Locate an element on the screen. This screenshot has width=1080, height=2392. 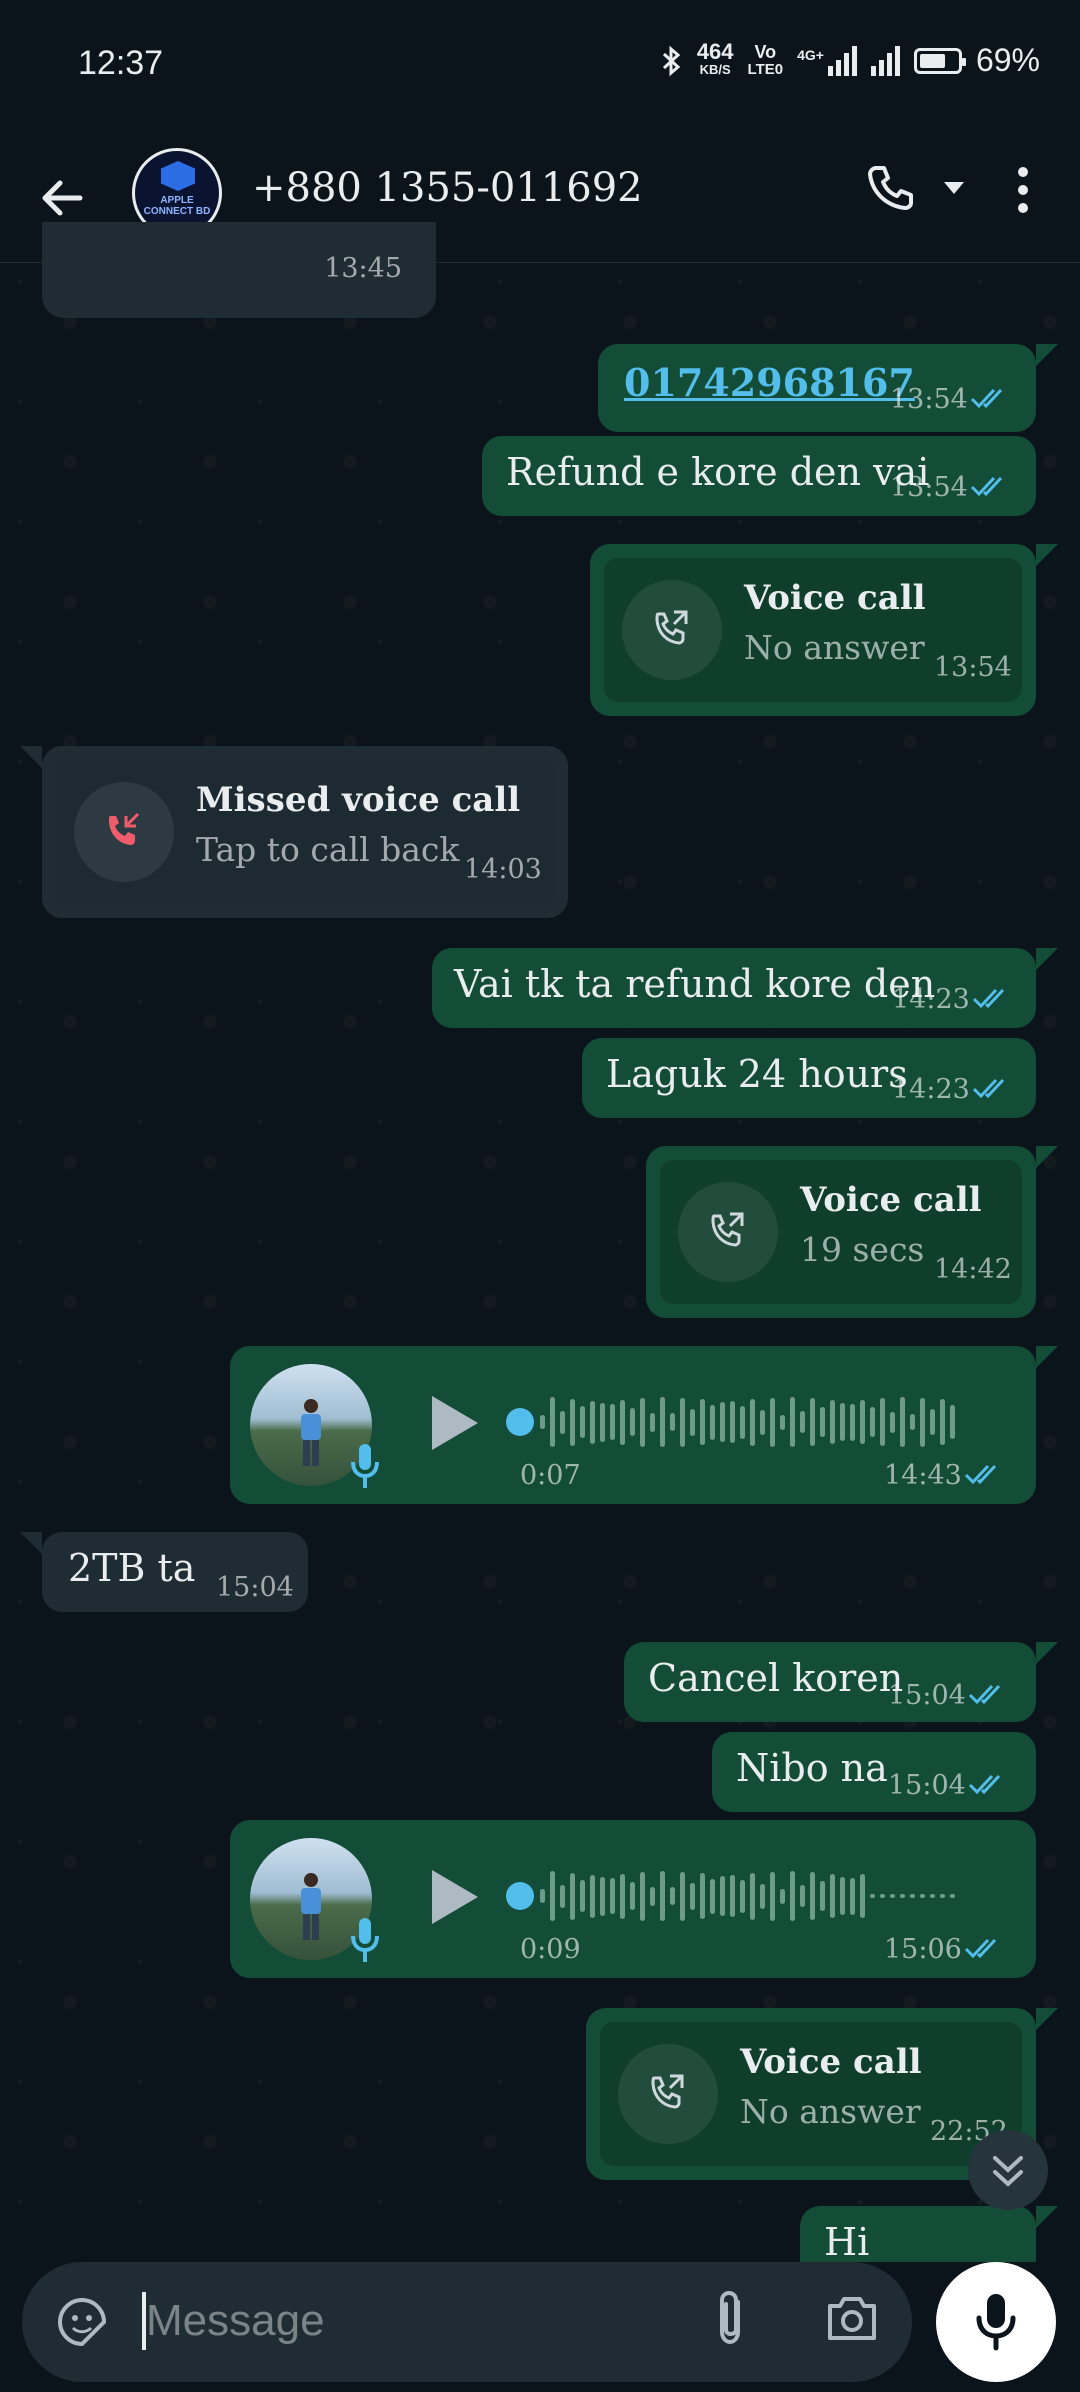
mic-icon is located at coordinates (996, 2322).